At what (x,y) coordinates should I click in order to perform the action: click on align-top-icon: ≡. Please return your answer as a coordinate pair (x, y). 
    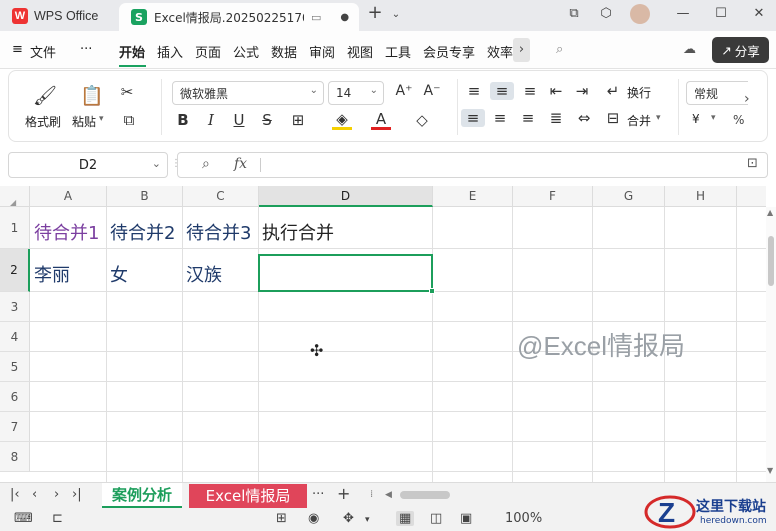
    Looking at the image, I should click on (474, 91).